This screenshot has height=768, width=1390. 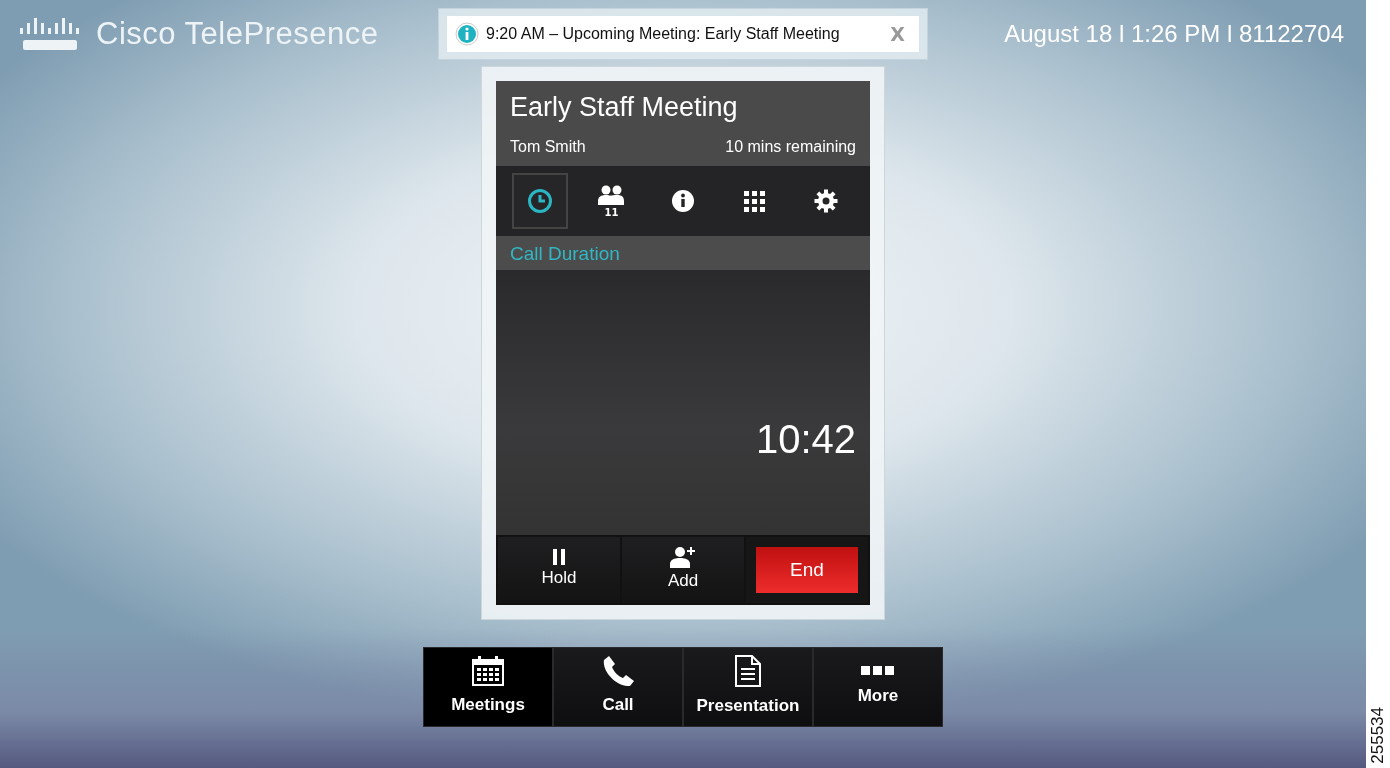 I want to click on call-duration: 10:42, so click(x=805, y=439).